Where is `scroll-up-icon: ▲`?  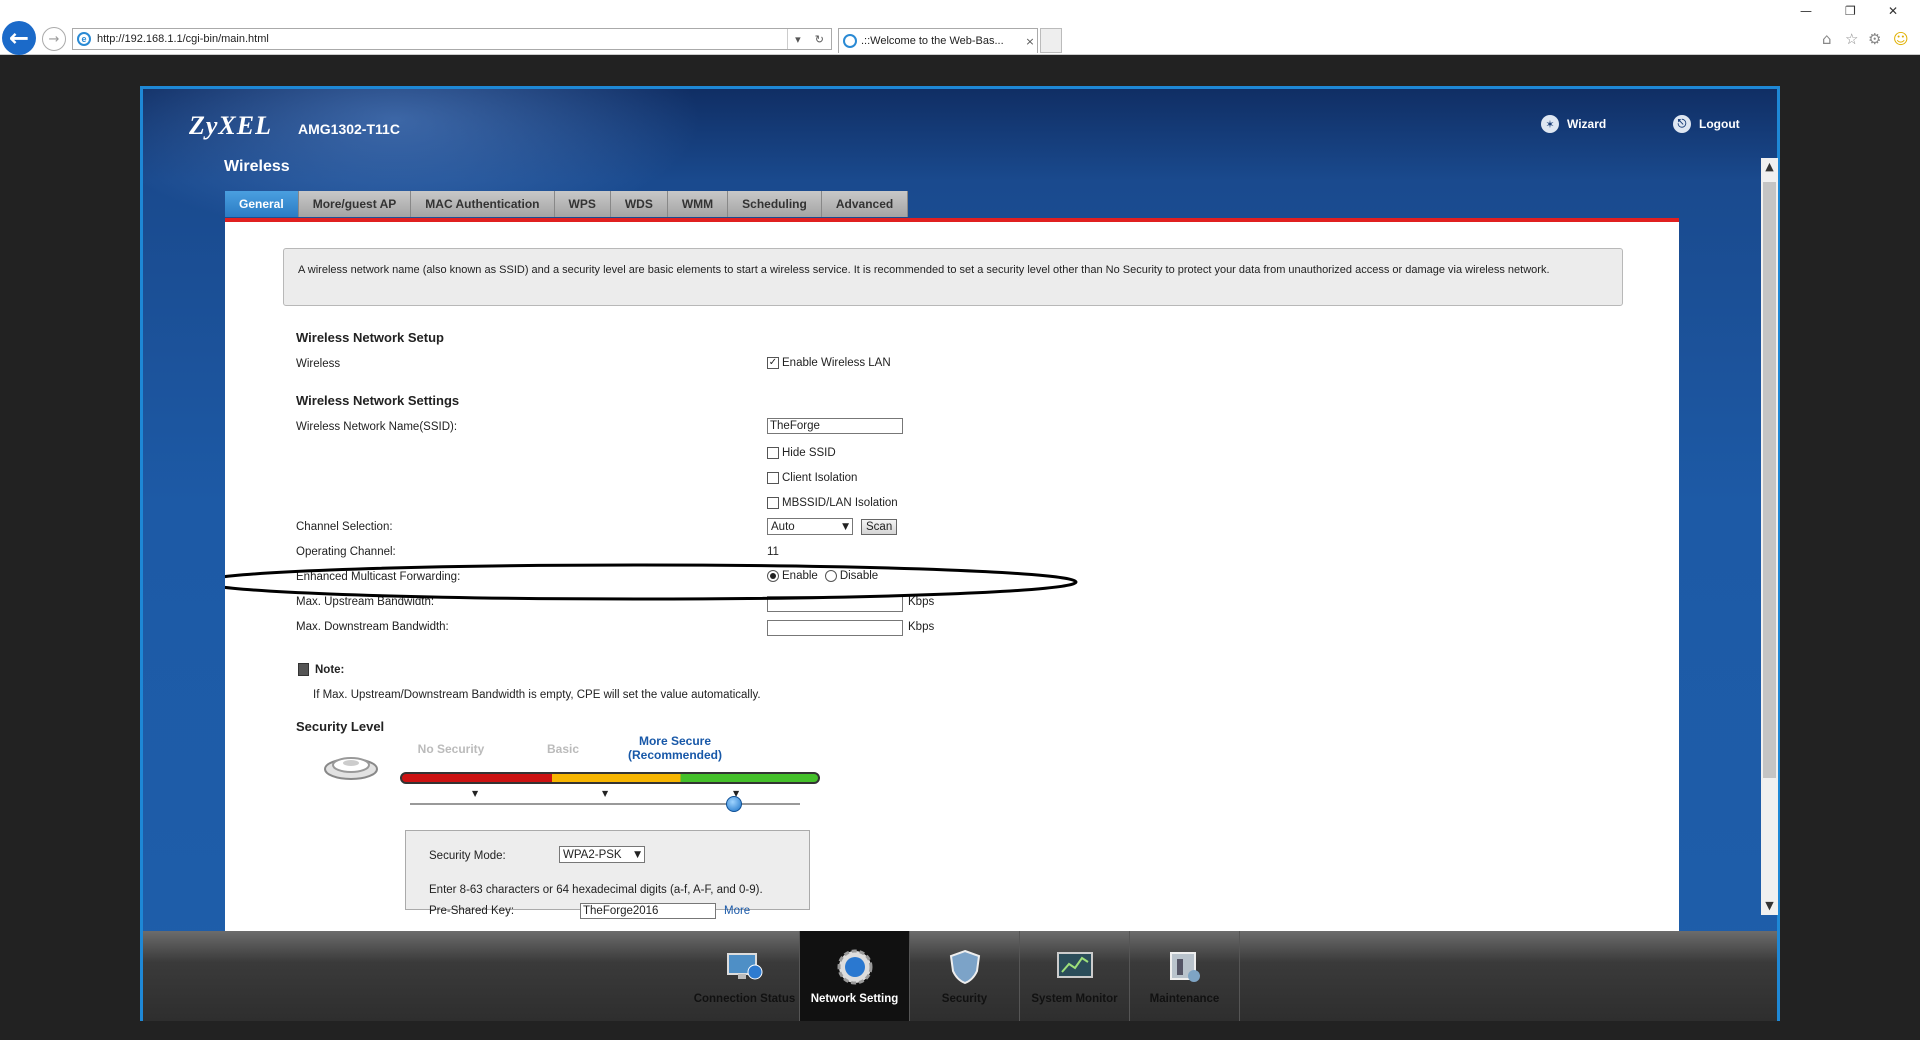
scroll-up-icon: ▲ is located at coordinates (1769, 166).